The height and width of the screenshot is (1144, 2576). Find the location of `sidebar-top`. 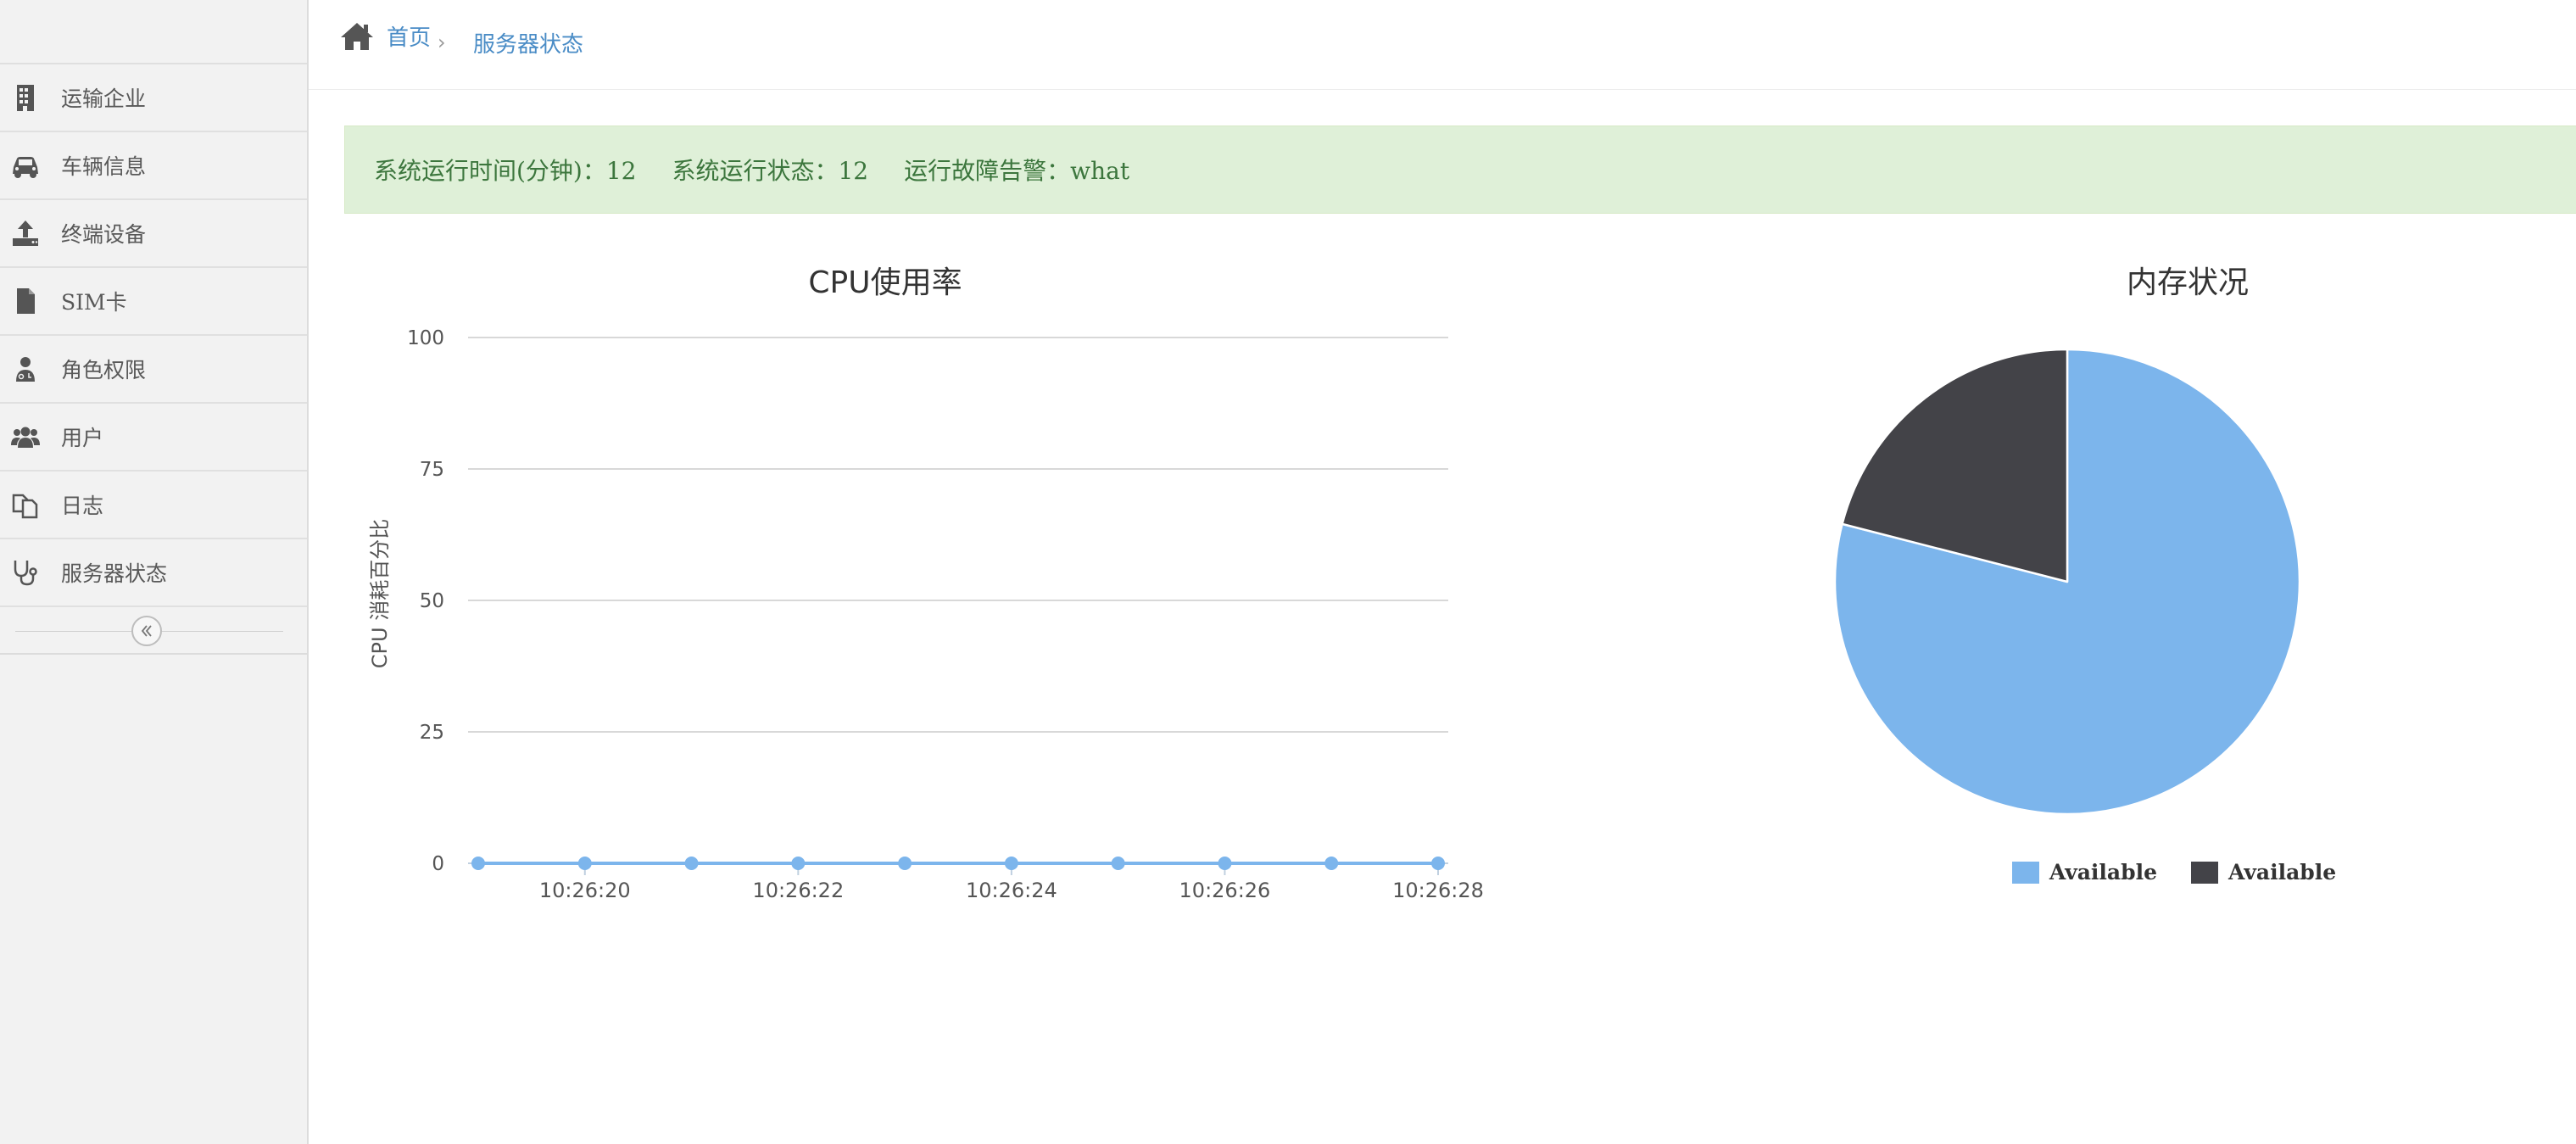

sidebar-top is located at coordinates (153, 32).